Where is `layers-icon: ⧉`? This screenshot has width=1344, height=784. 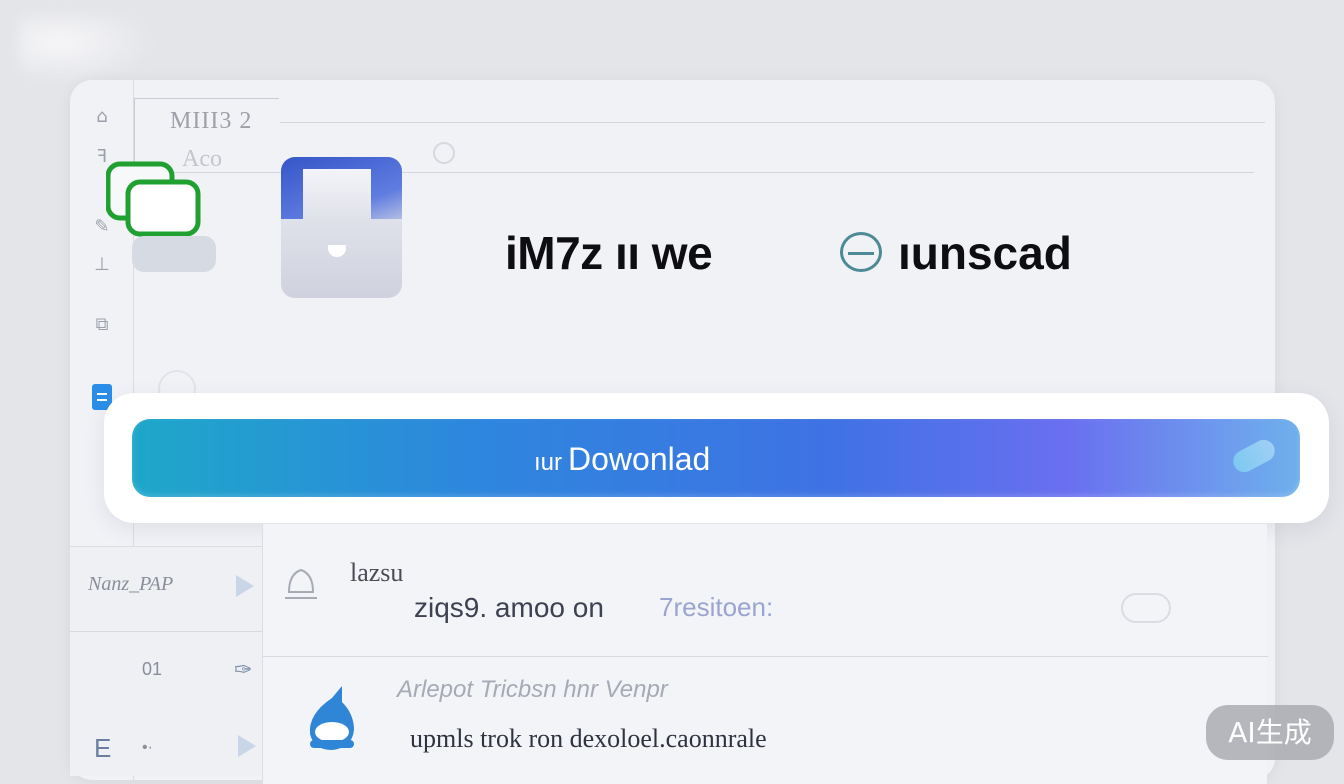 layers-icon: ⧉ is located at coordinates (102, 325).